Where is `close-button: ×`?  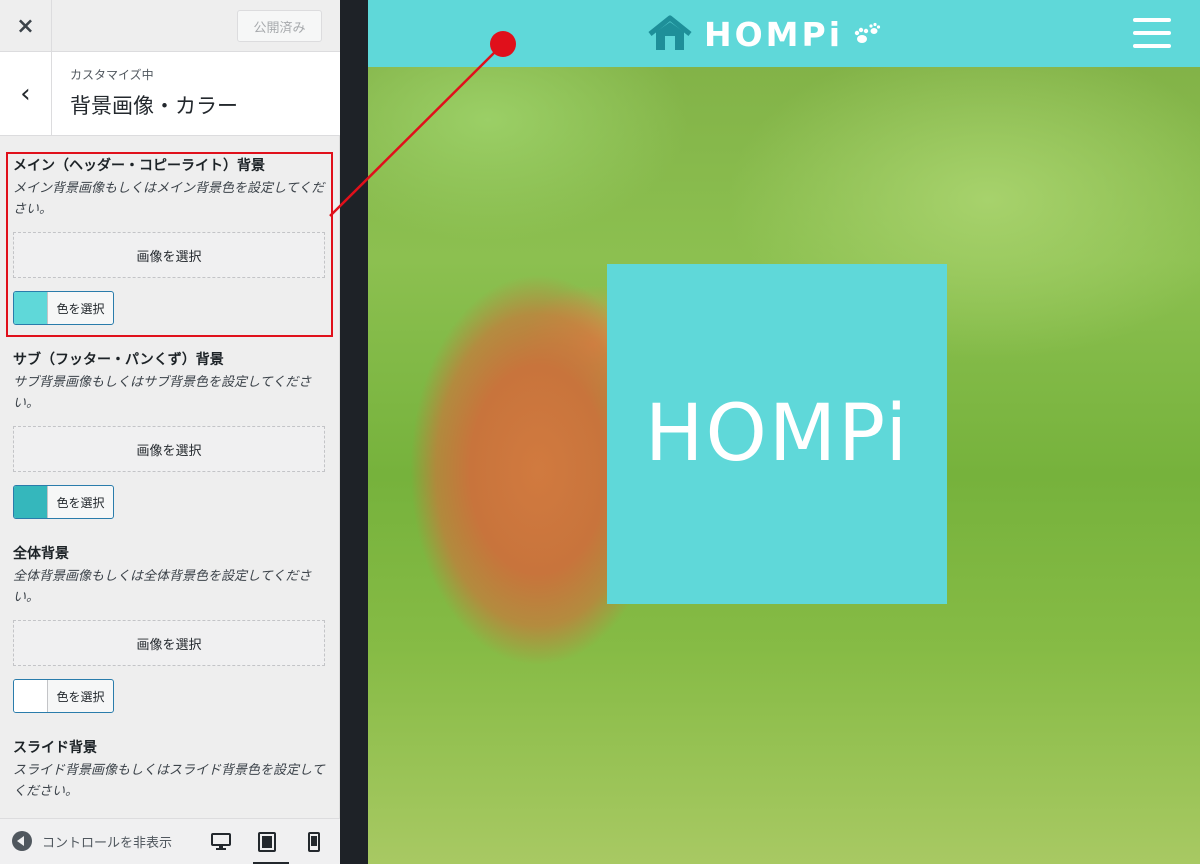
close-button: × is located at coordinates (26, 26).